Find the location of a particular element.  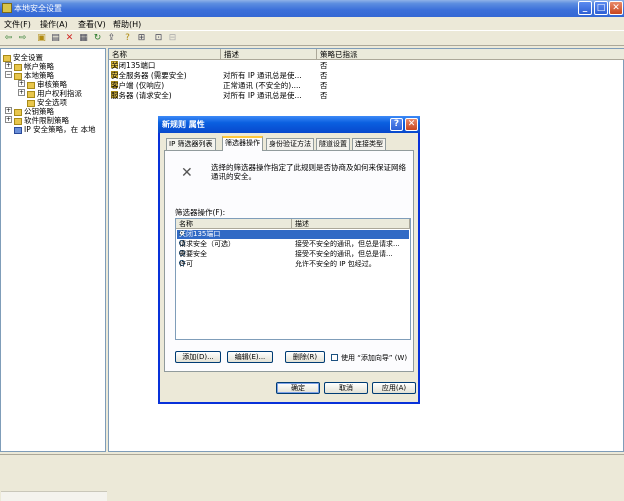

filter-action-description: 选择的筛选器操作指定了此规则是否协商及如何来保证网络通讯的安全。 is located at coordinates (308, 172).